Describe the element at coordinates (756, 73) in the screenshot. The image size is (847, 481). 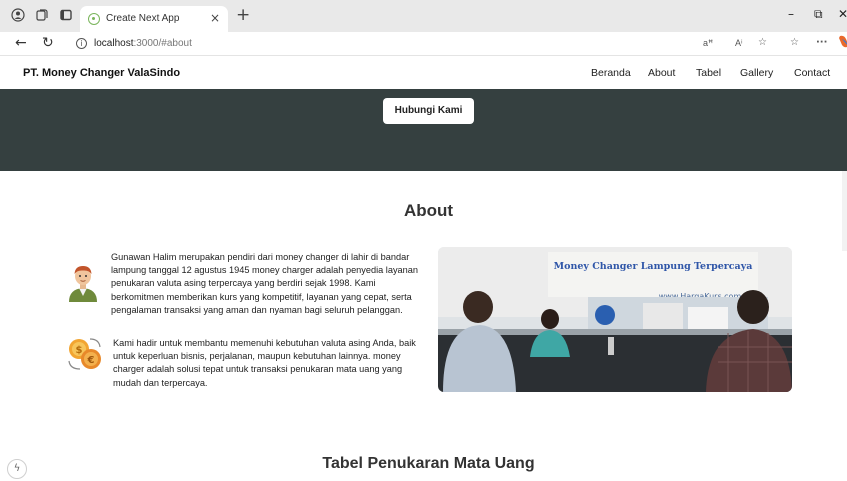
I see `nav-link-gallery: Gallery` at that location.